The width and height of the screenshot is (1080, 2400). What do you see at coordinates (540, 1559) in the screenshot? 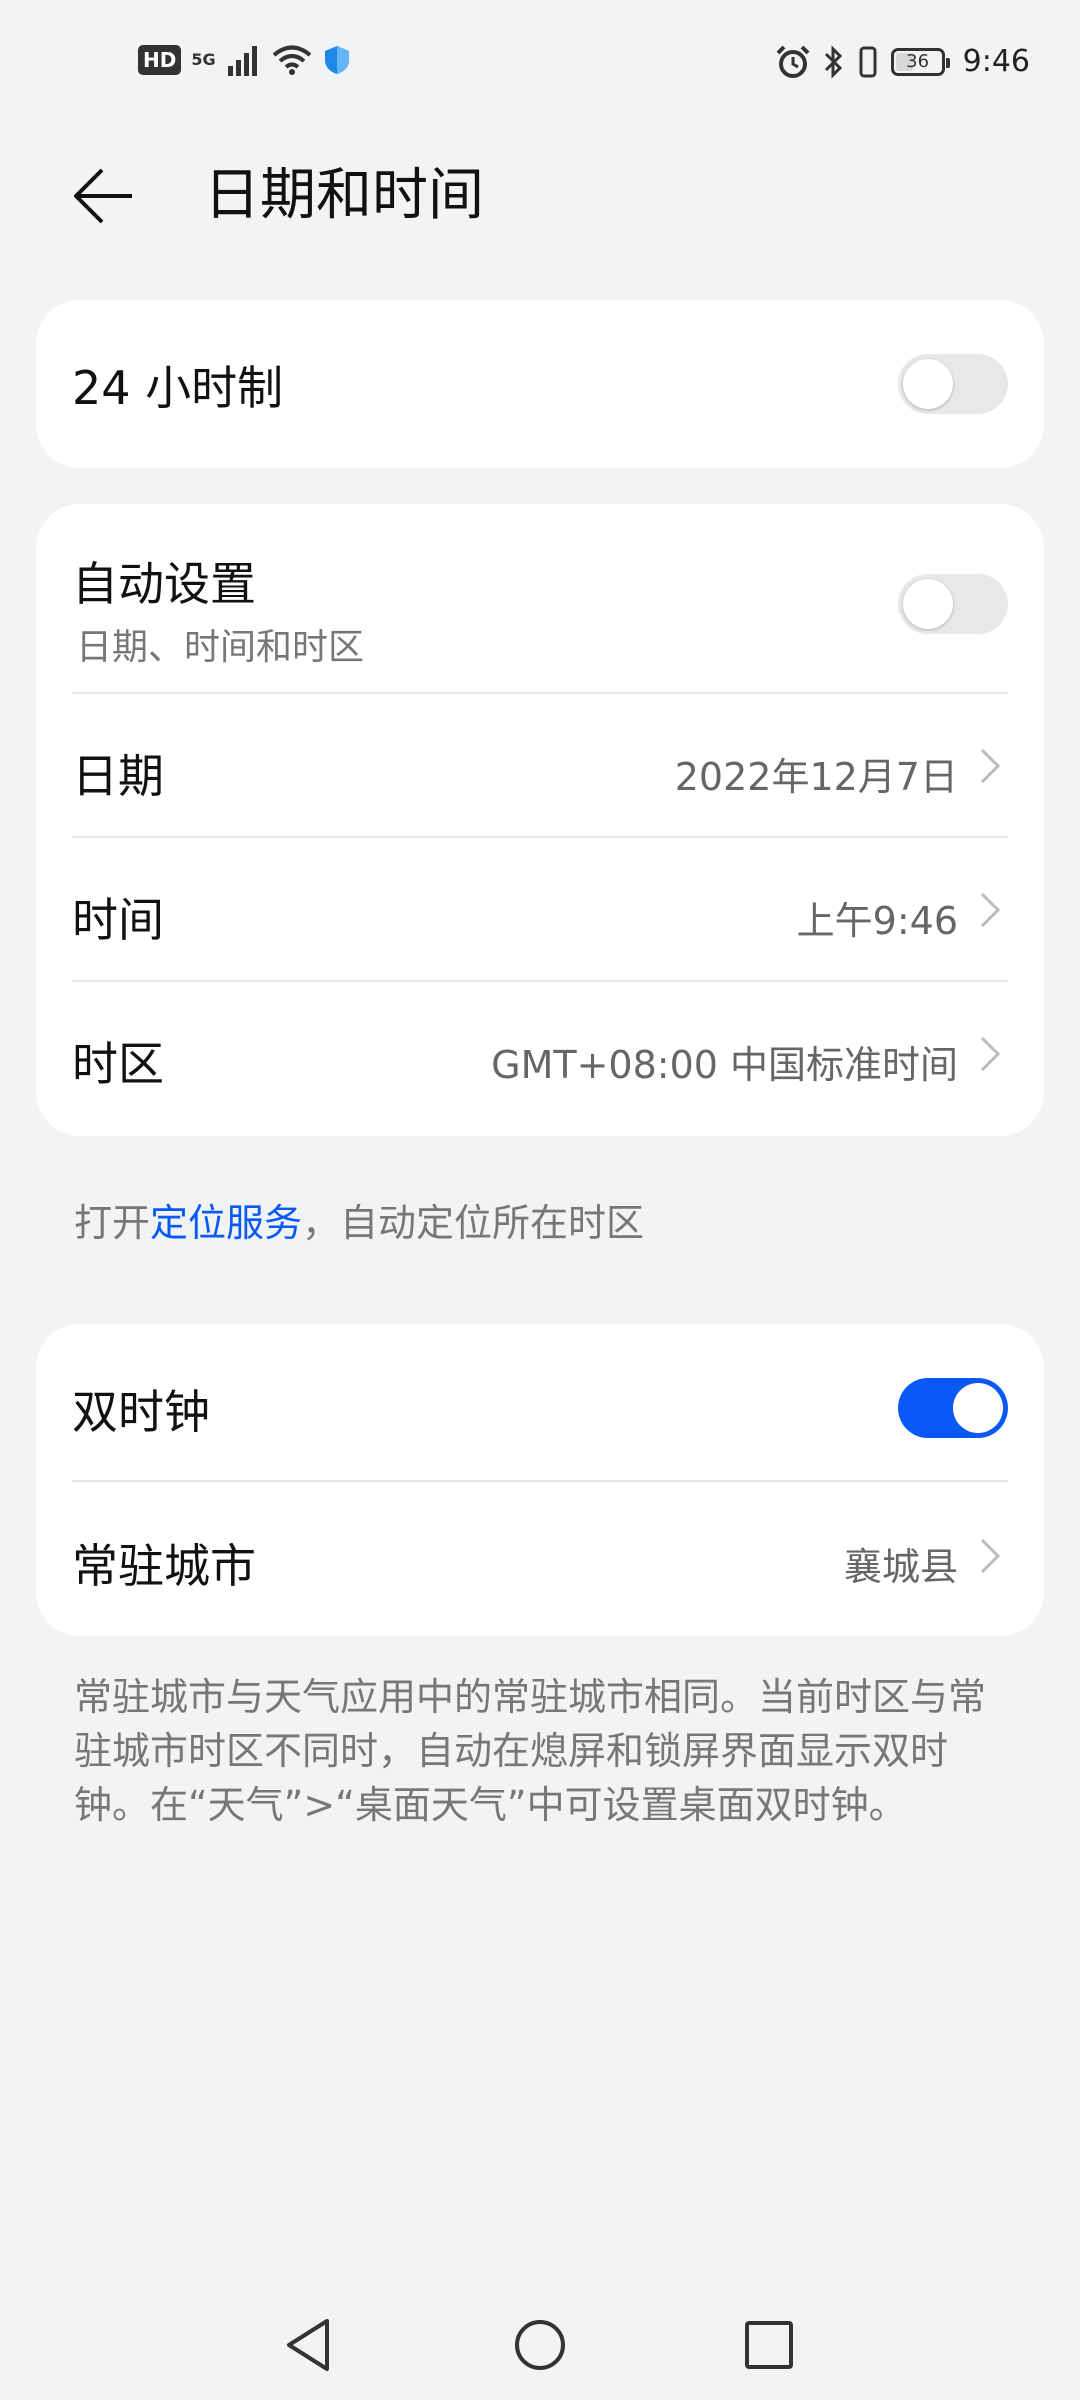
I see `home-city-row: 常驻城市 襄城县` at bounding box center [540, 1559].